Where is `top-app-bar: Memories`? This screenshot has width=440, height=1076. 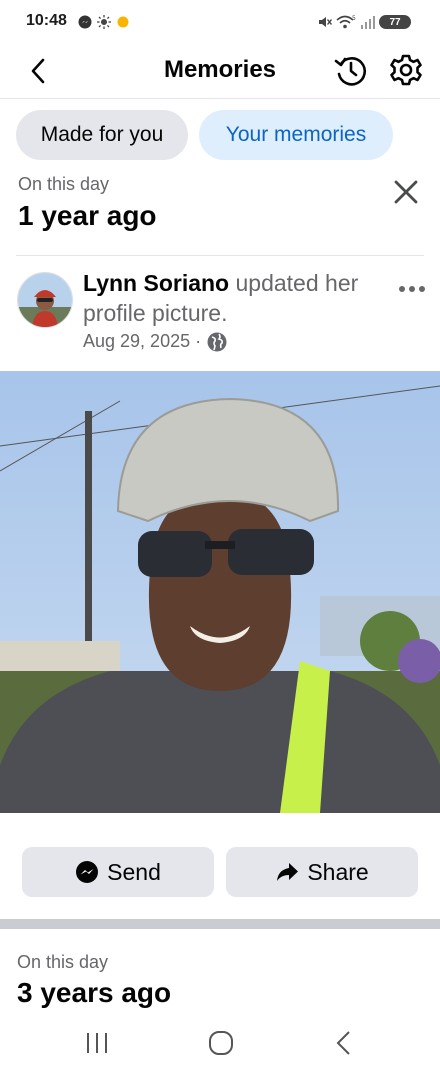 top-app-bar: Memories is located at coordinates (220, 71).